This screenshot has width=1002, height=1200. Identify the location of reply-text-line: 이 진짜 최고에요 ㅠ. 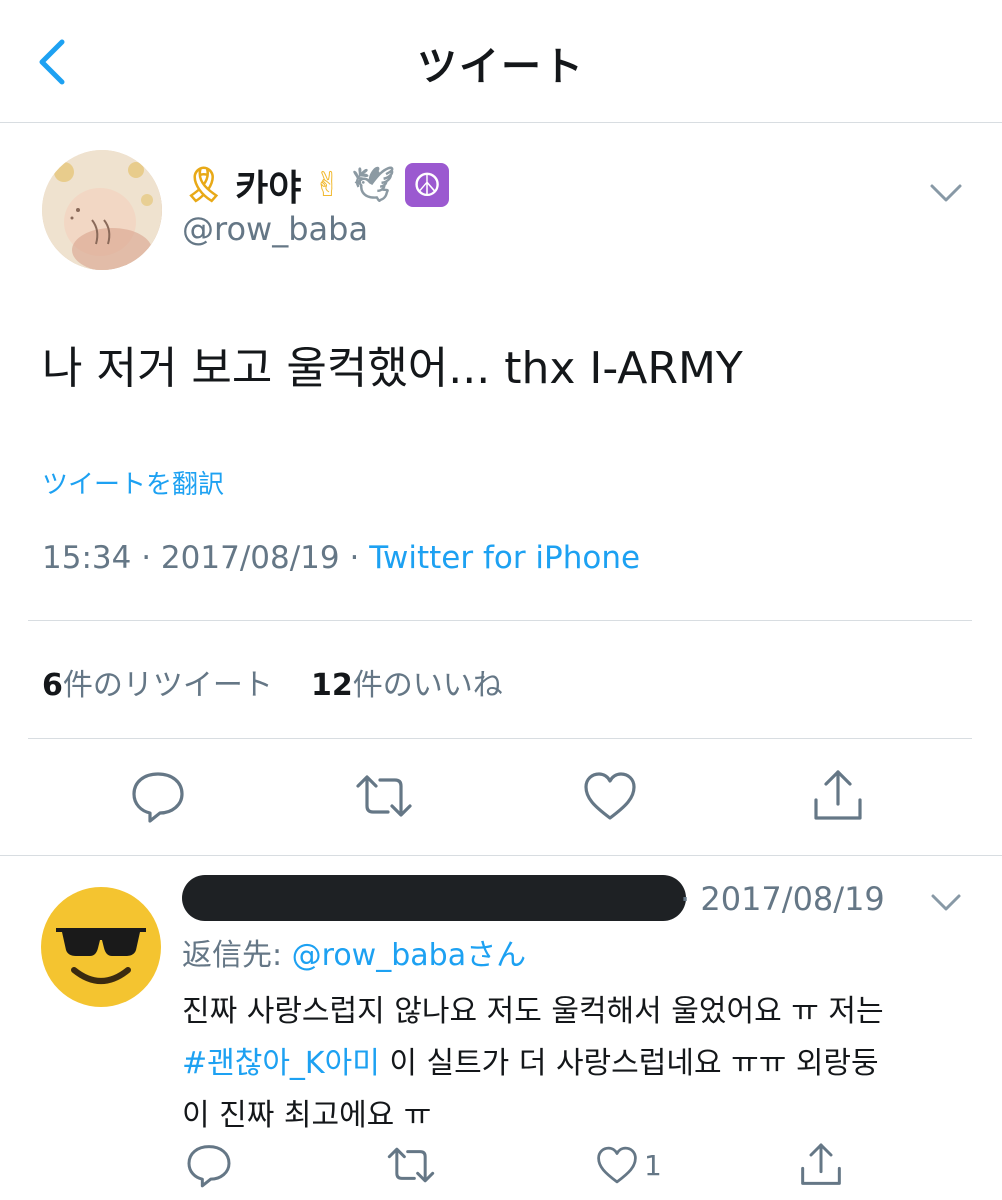
(307, 1115).